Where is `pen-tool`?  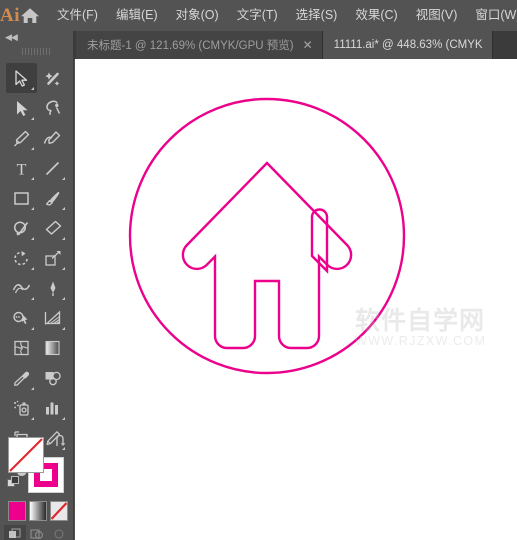 pen-tool is located at coordinates (21, 138).